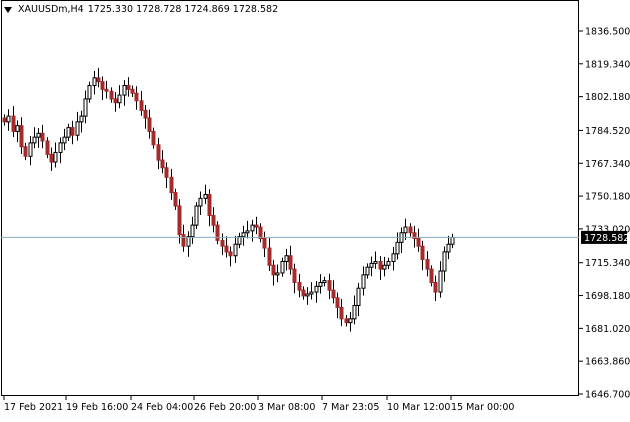 The width and height of the screenshot is (630, 422). What do you see at coordinates (482, 407) in the screenshot?
I see `time-label: 15 Mar 00:00` at bounding box center [482, 407].